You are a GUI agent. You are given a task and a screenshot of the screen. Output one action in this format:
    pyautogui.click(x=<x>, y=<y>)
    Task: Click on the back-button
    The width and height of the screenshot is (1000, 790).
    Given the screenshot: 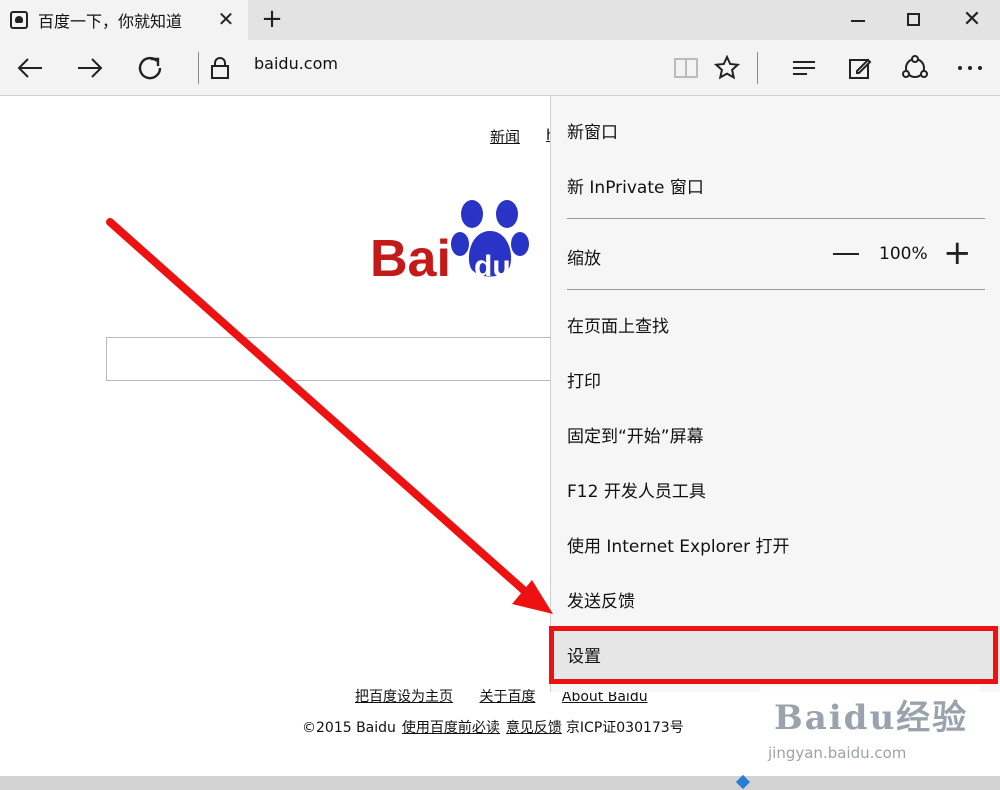 What is the action you would take?
    pyautogui.click(x=30, y=68)
    